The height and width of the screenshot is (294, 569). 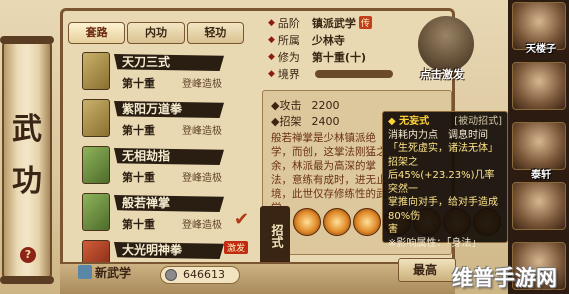 I want to click on moves-label: 招式, so click(x=275, y=236).